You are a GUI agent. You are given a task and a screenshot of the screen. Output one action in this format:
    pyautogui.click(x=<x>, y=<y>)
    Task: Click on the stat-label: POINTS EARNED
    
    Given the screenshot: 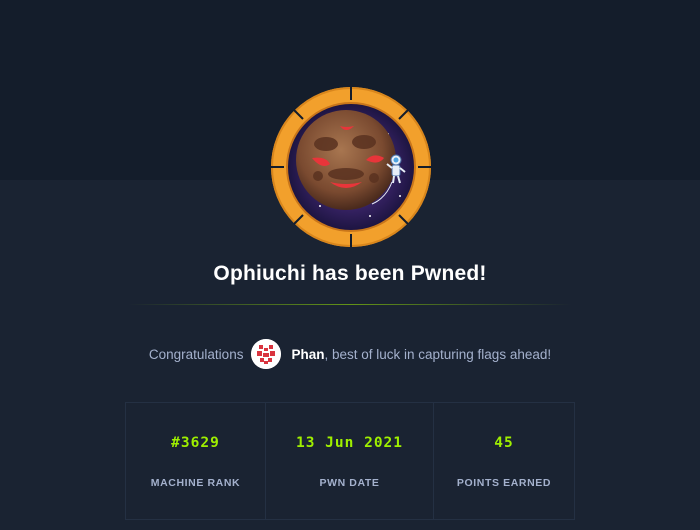 What is the action you would take?
    pyautogui.click(x=504, y=483)
    